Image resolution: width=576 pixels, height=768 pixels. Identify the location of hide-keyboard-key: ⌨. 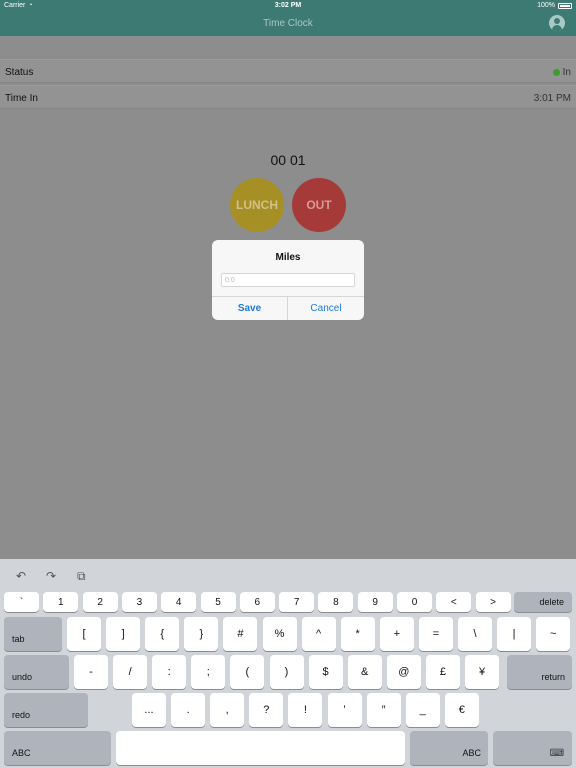
(532, 748).